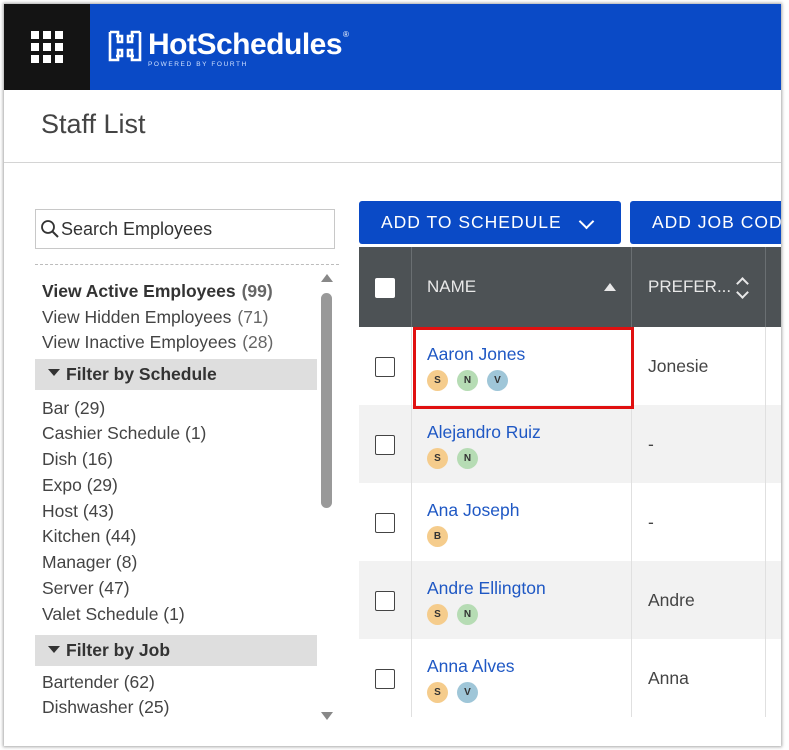 The image size is (789, 750). I want to click on schedule-filter-item: Bar (29), so click(176, 409).